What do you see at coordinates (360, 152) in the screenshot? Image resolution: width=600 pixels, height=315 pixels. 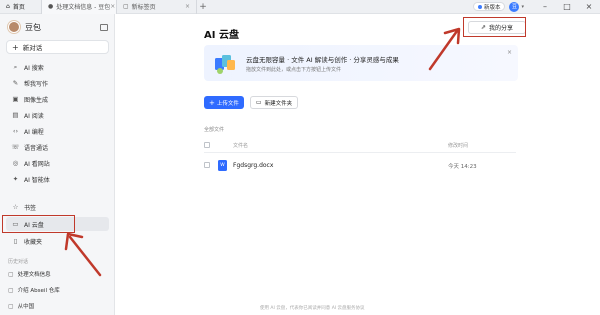 I see `divider` at bounding box center [360, 152].